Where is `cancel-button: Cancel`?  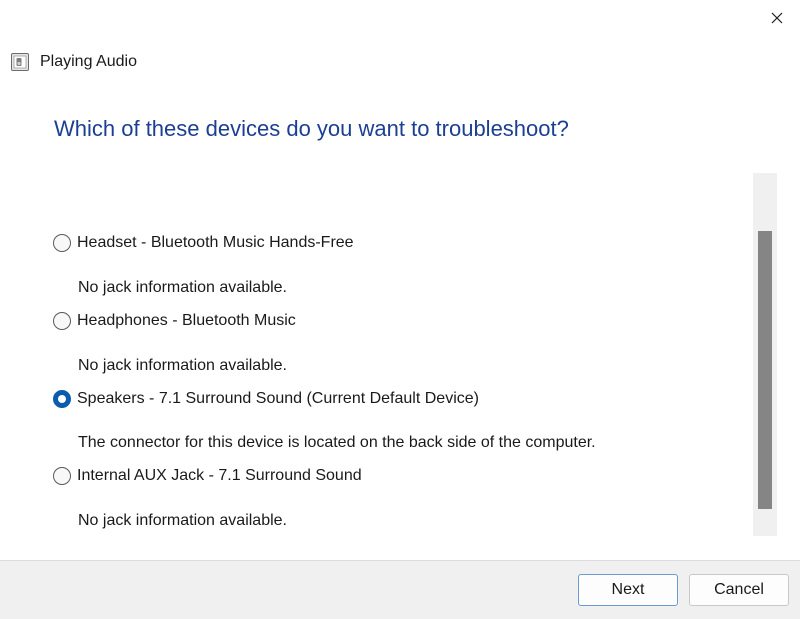 cancel-button: Cancel is located at coordinates (739, 590).